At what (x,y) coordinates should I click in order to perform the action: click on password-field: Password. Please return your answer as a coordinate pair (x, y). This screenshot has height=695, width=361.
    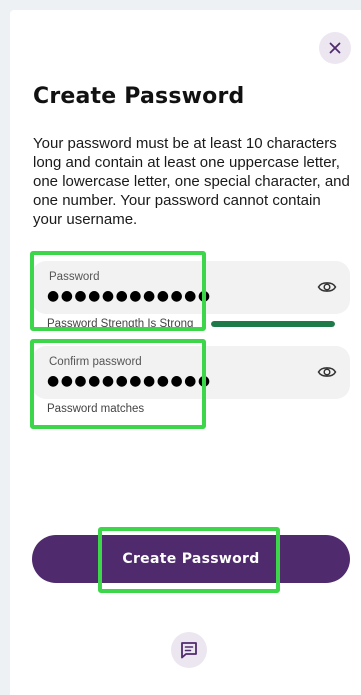
    Looking at the image, I should click on (191, 287).